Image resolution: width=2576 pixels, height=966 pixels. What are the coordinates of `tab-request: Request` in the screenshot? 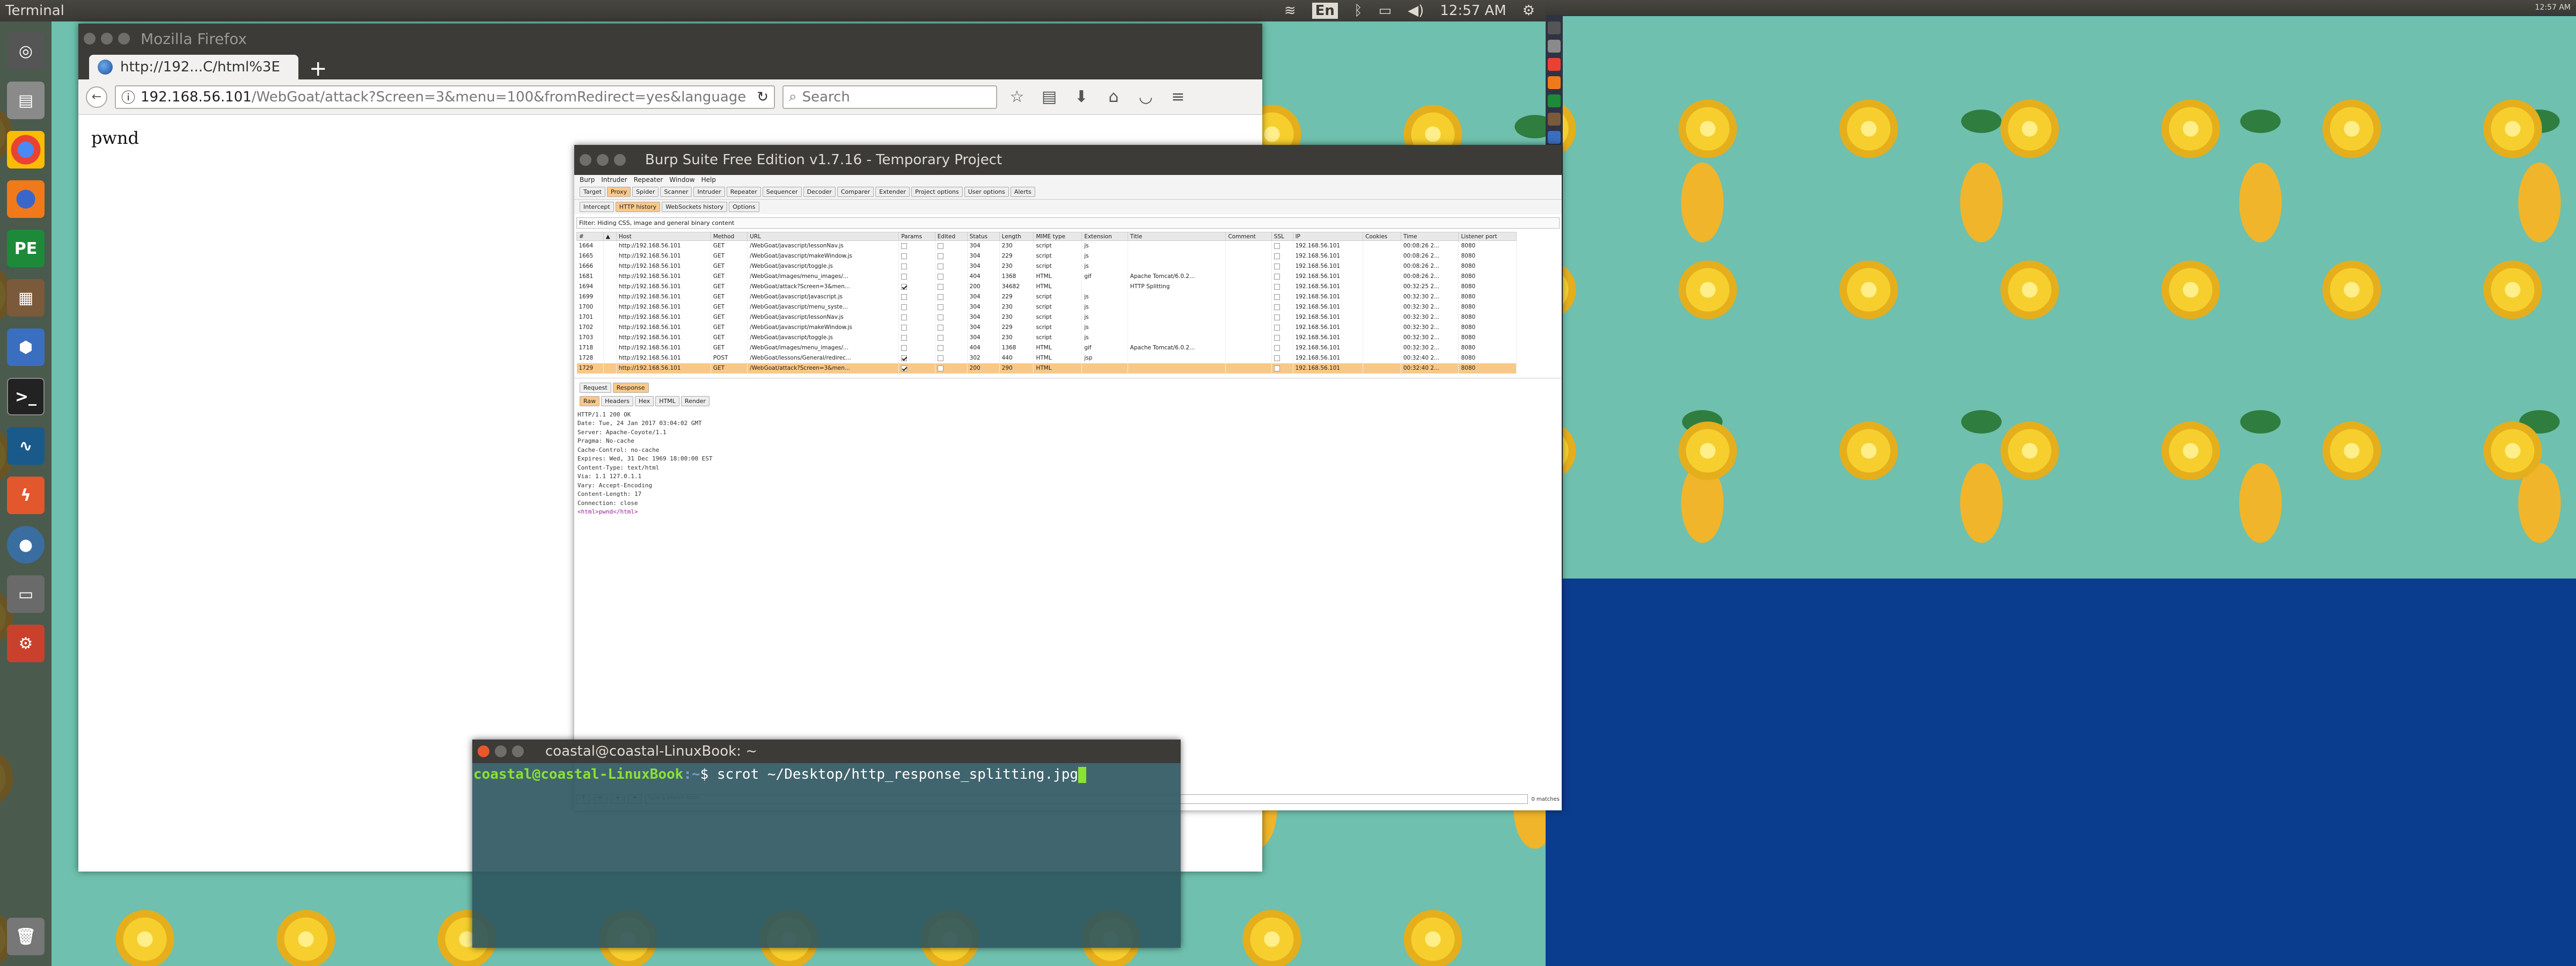 It's located at (595, 387).